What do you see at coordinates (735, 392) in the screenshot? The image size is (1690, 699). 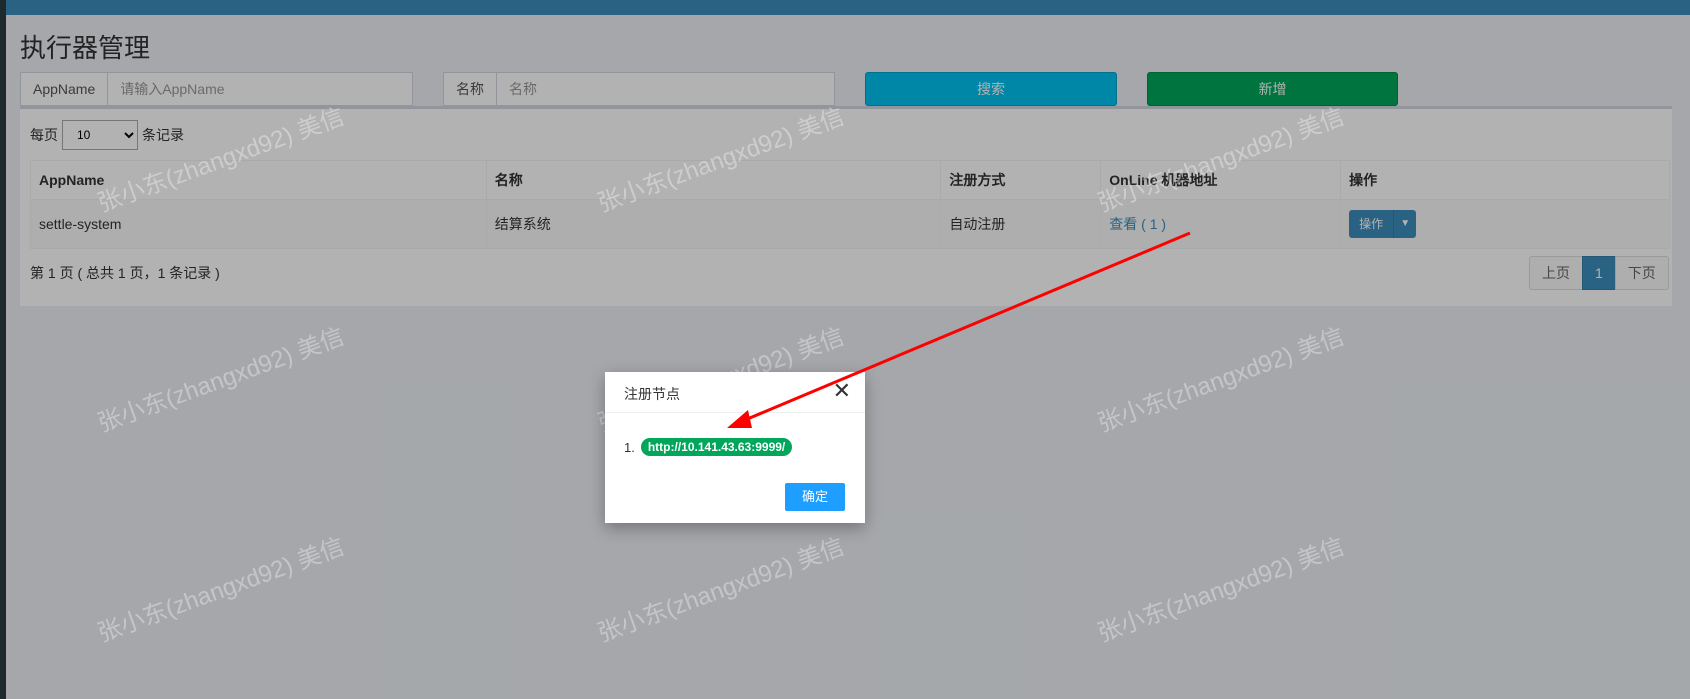 I see `dialog-header: 注册节点 ✕` at bounding box center [735, 392].